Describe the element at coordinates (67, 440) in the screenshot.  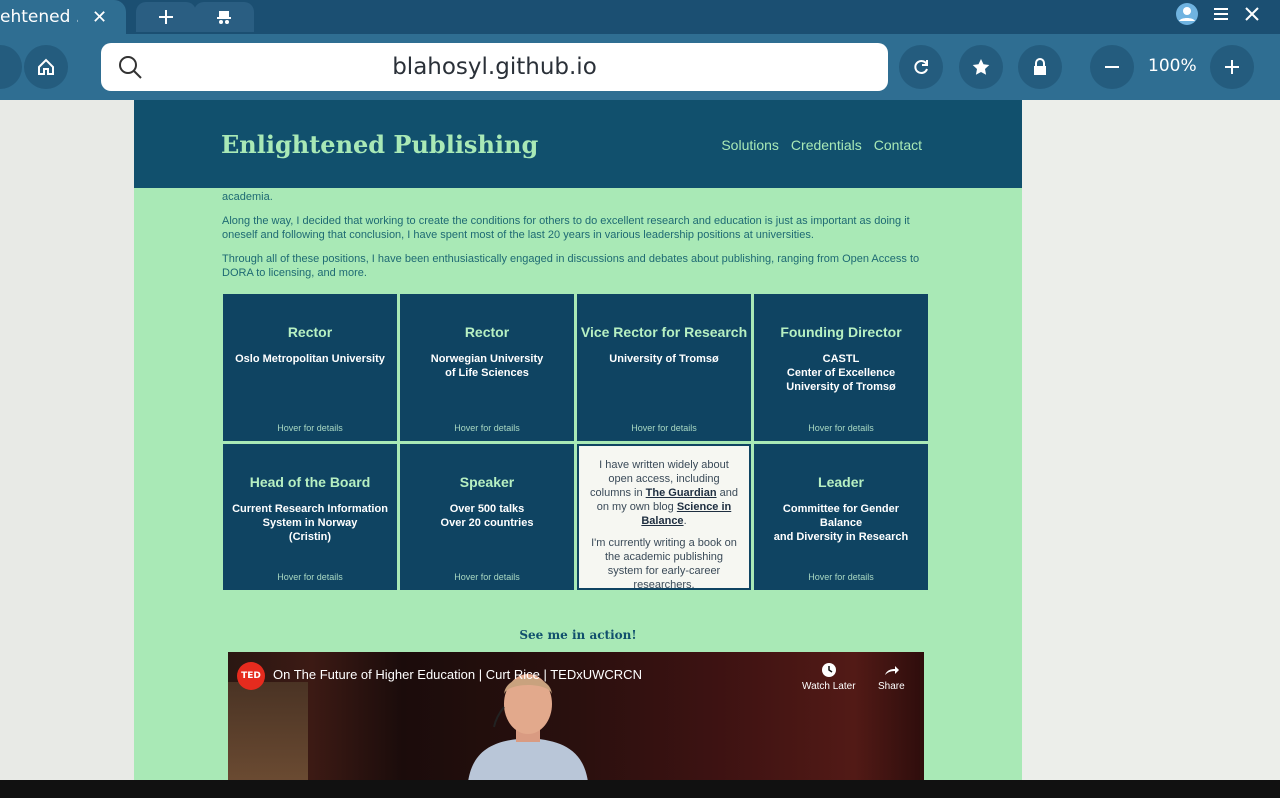
I see `page-background-left` at that location.